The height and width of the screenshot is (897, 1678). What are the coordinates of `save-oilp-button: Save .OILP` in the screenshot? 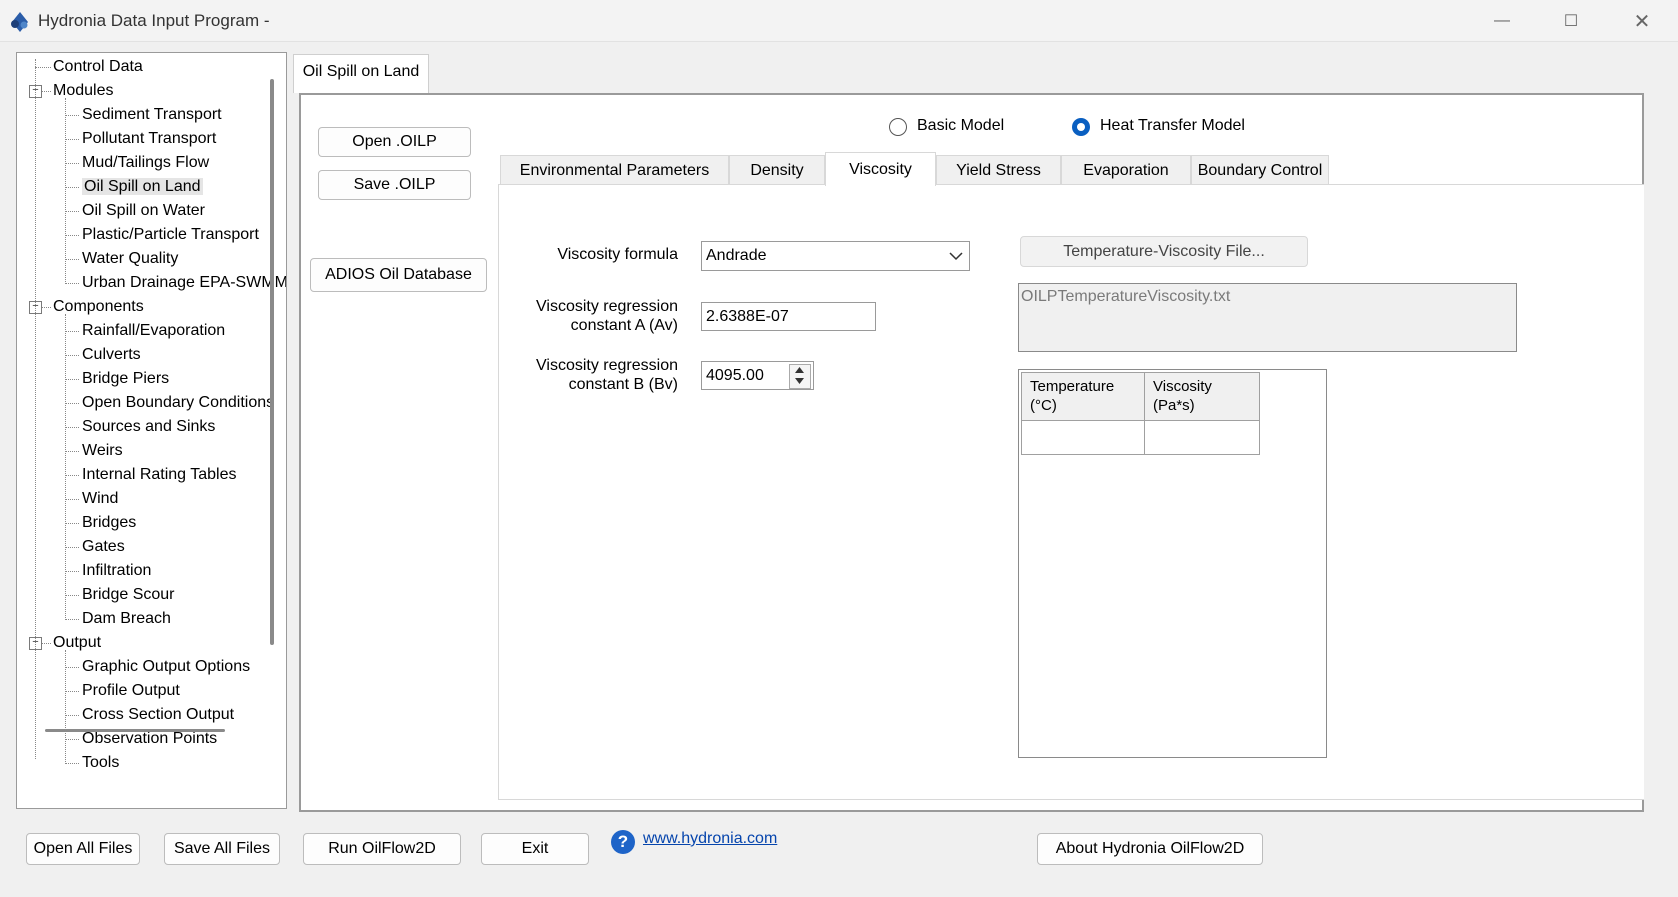 It's located at (394, 185).